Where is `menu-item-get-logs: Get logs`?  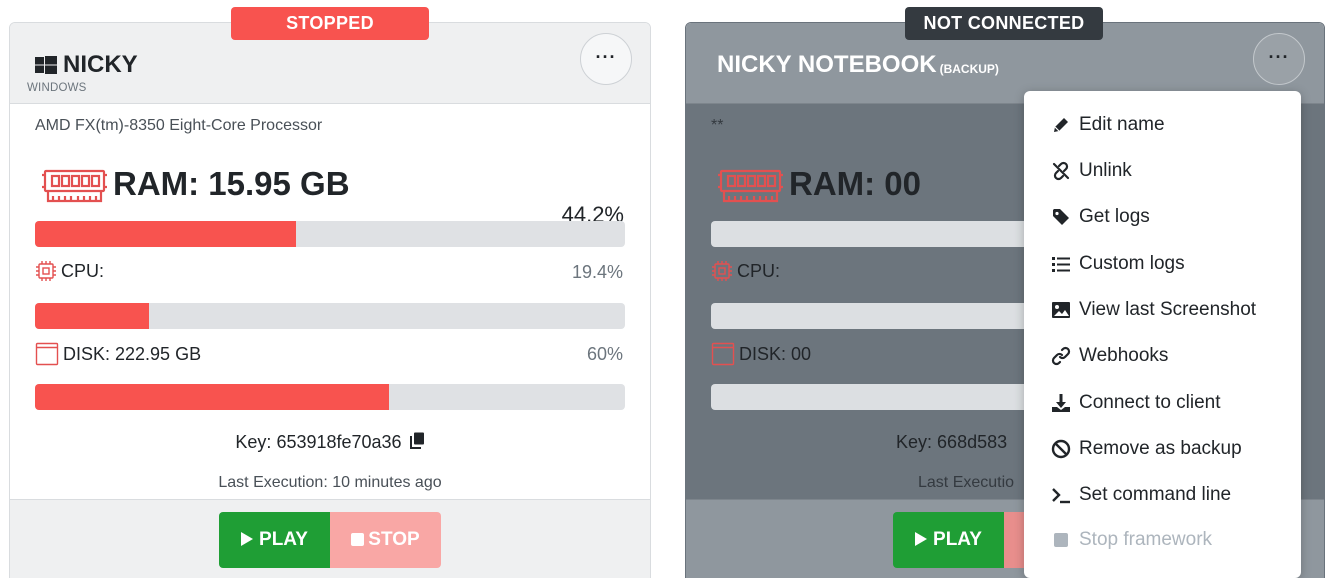
menu-item-get-logs: Get logs is located at coordinates (1100, 217).